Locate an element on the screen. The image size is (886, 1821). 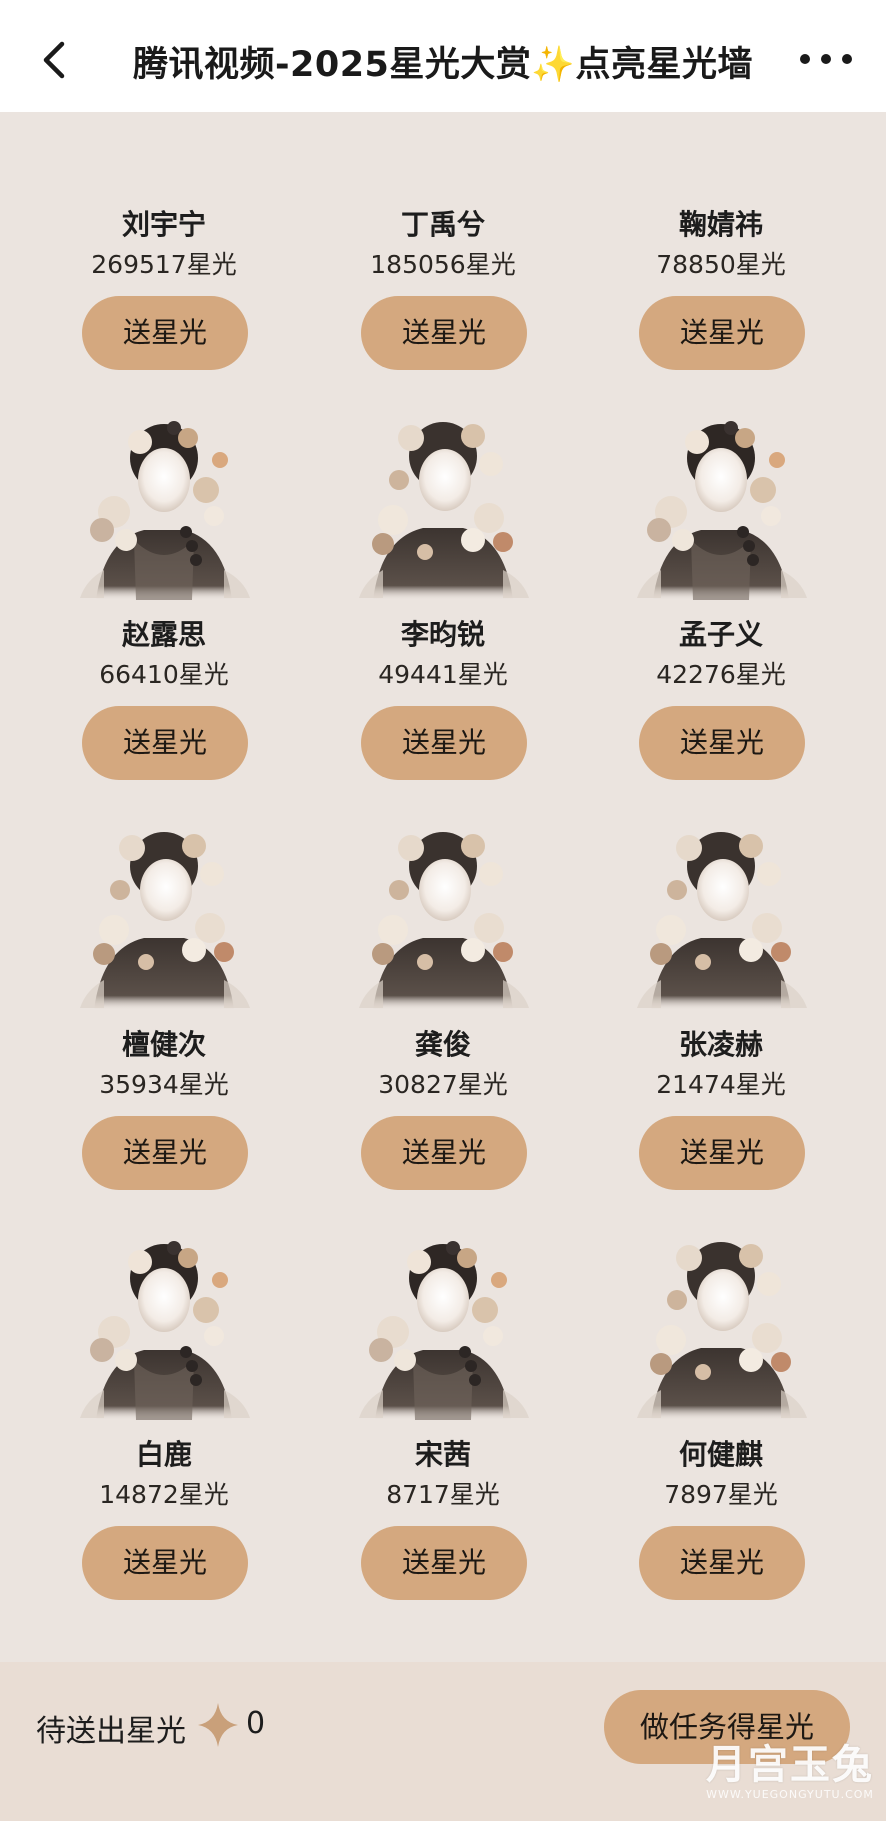
celebrity-name: 龚俊 is located at coordinates (442, 1044).